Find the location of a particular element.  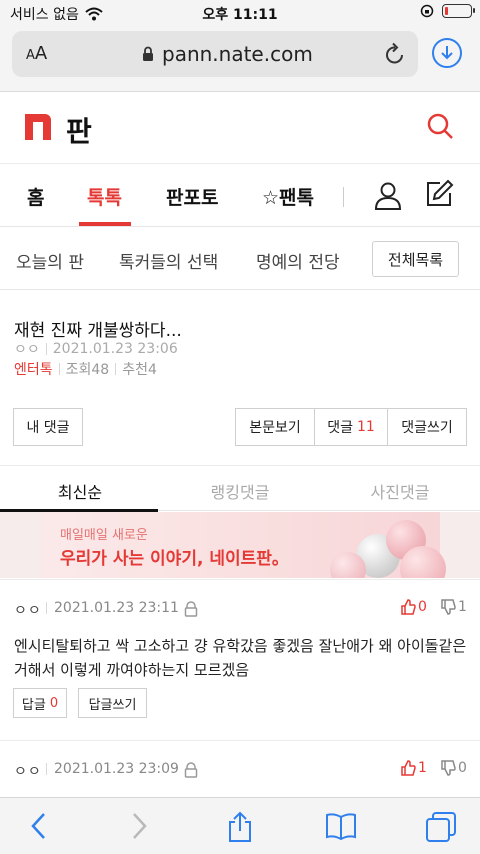

dislike-button: 1 is located at coordinates (453, 607).